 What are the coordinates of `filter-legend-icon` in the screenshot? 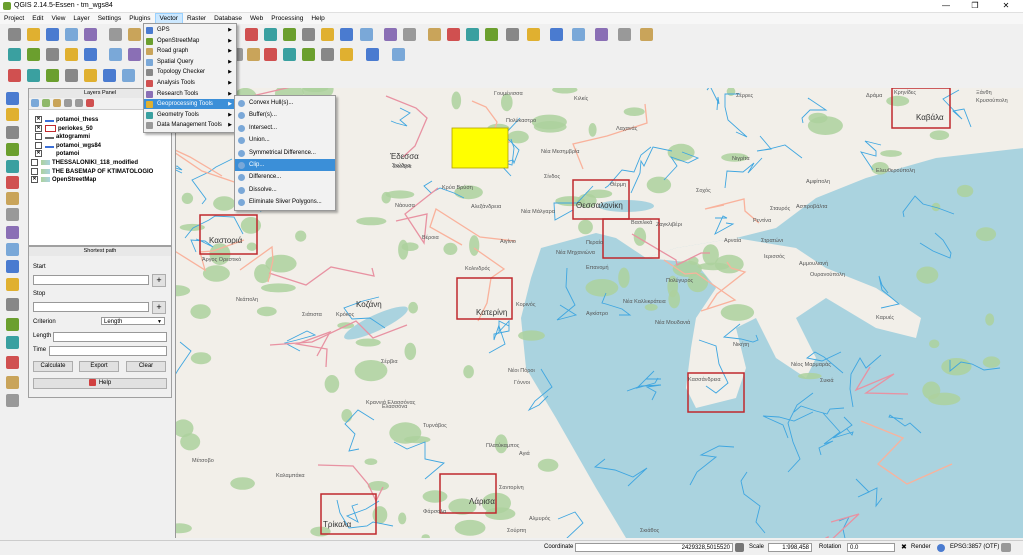 It's located at (57, 103).